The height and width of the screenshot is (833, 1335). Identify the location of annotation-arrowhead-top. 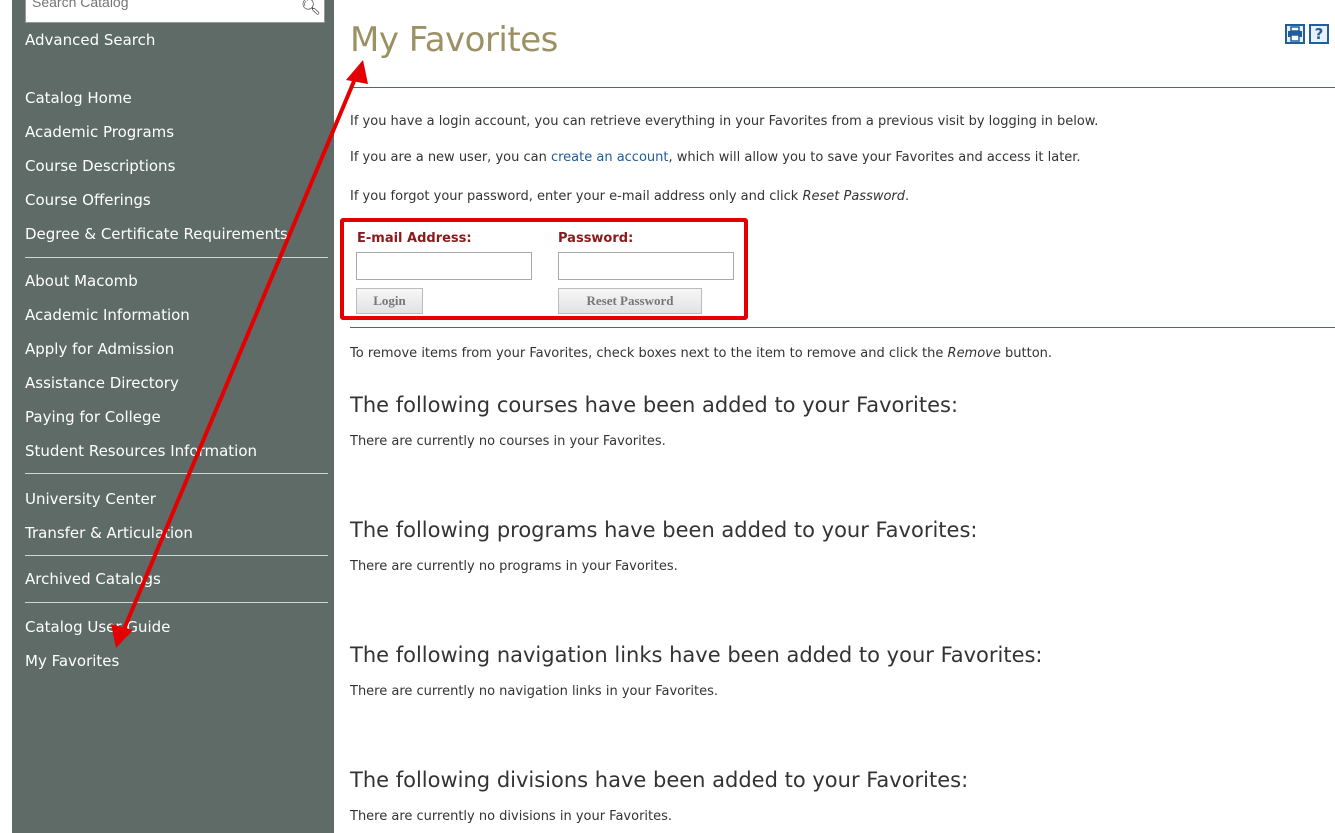
(357, 72).